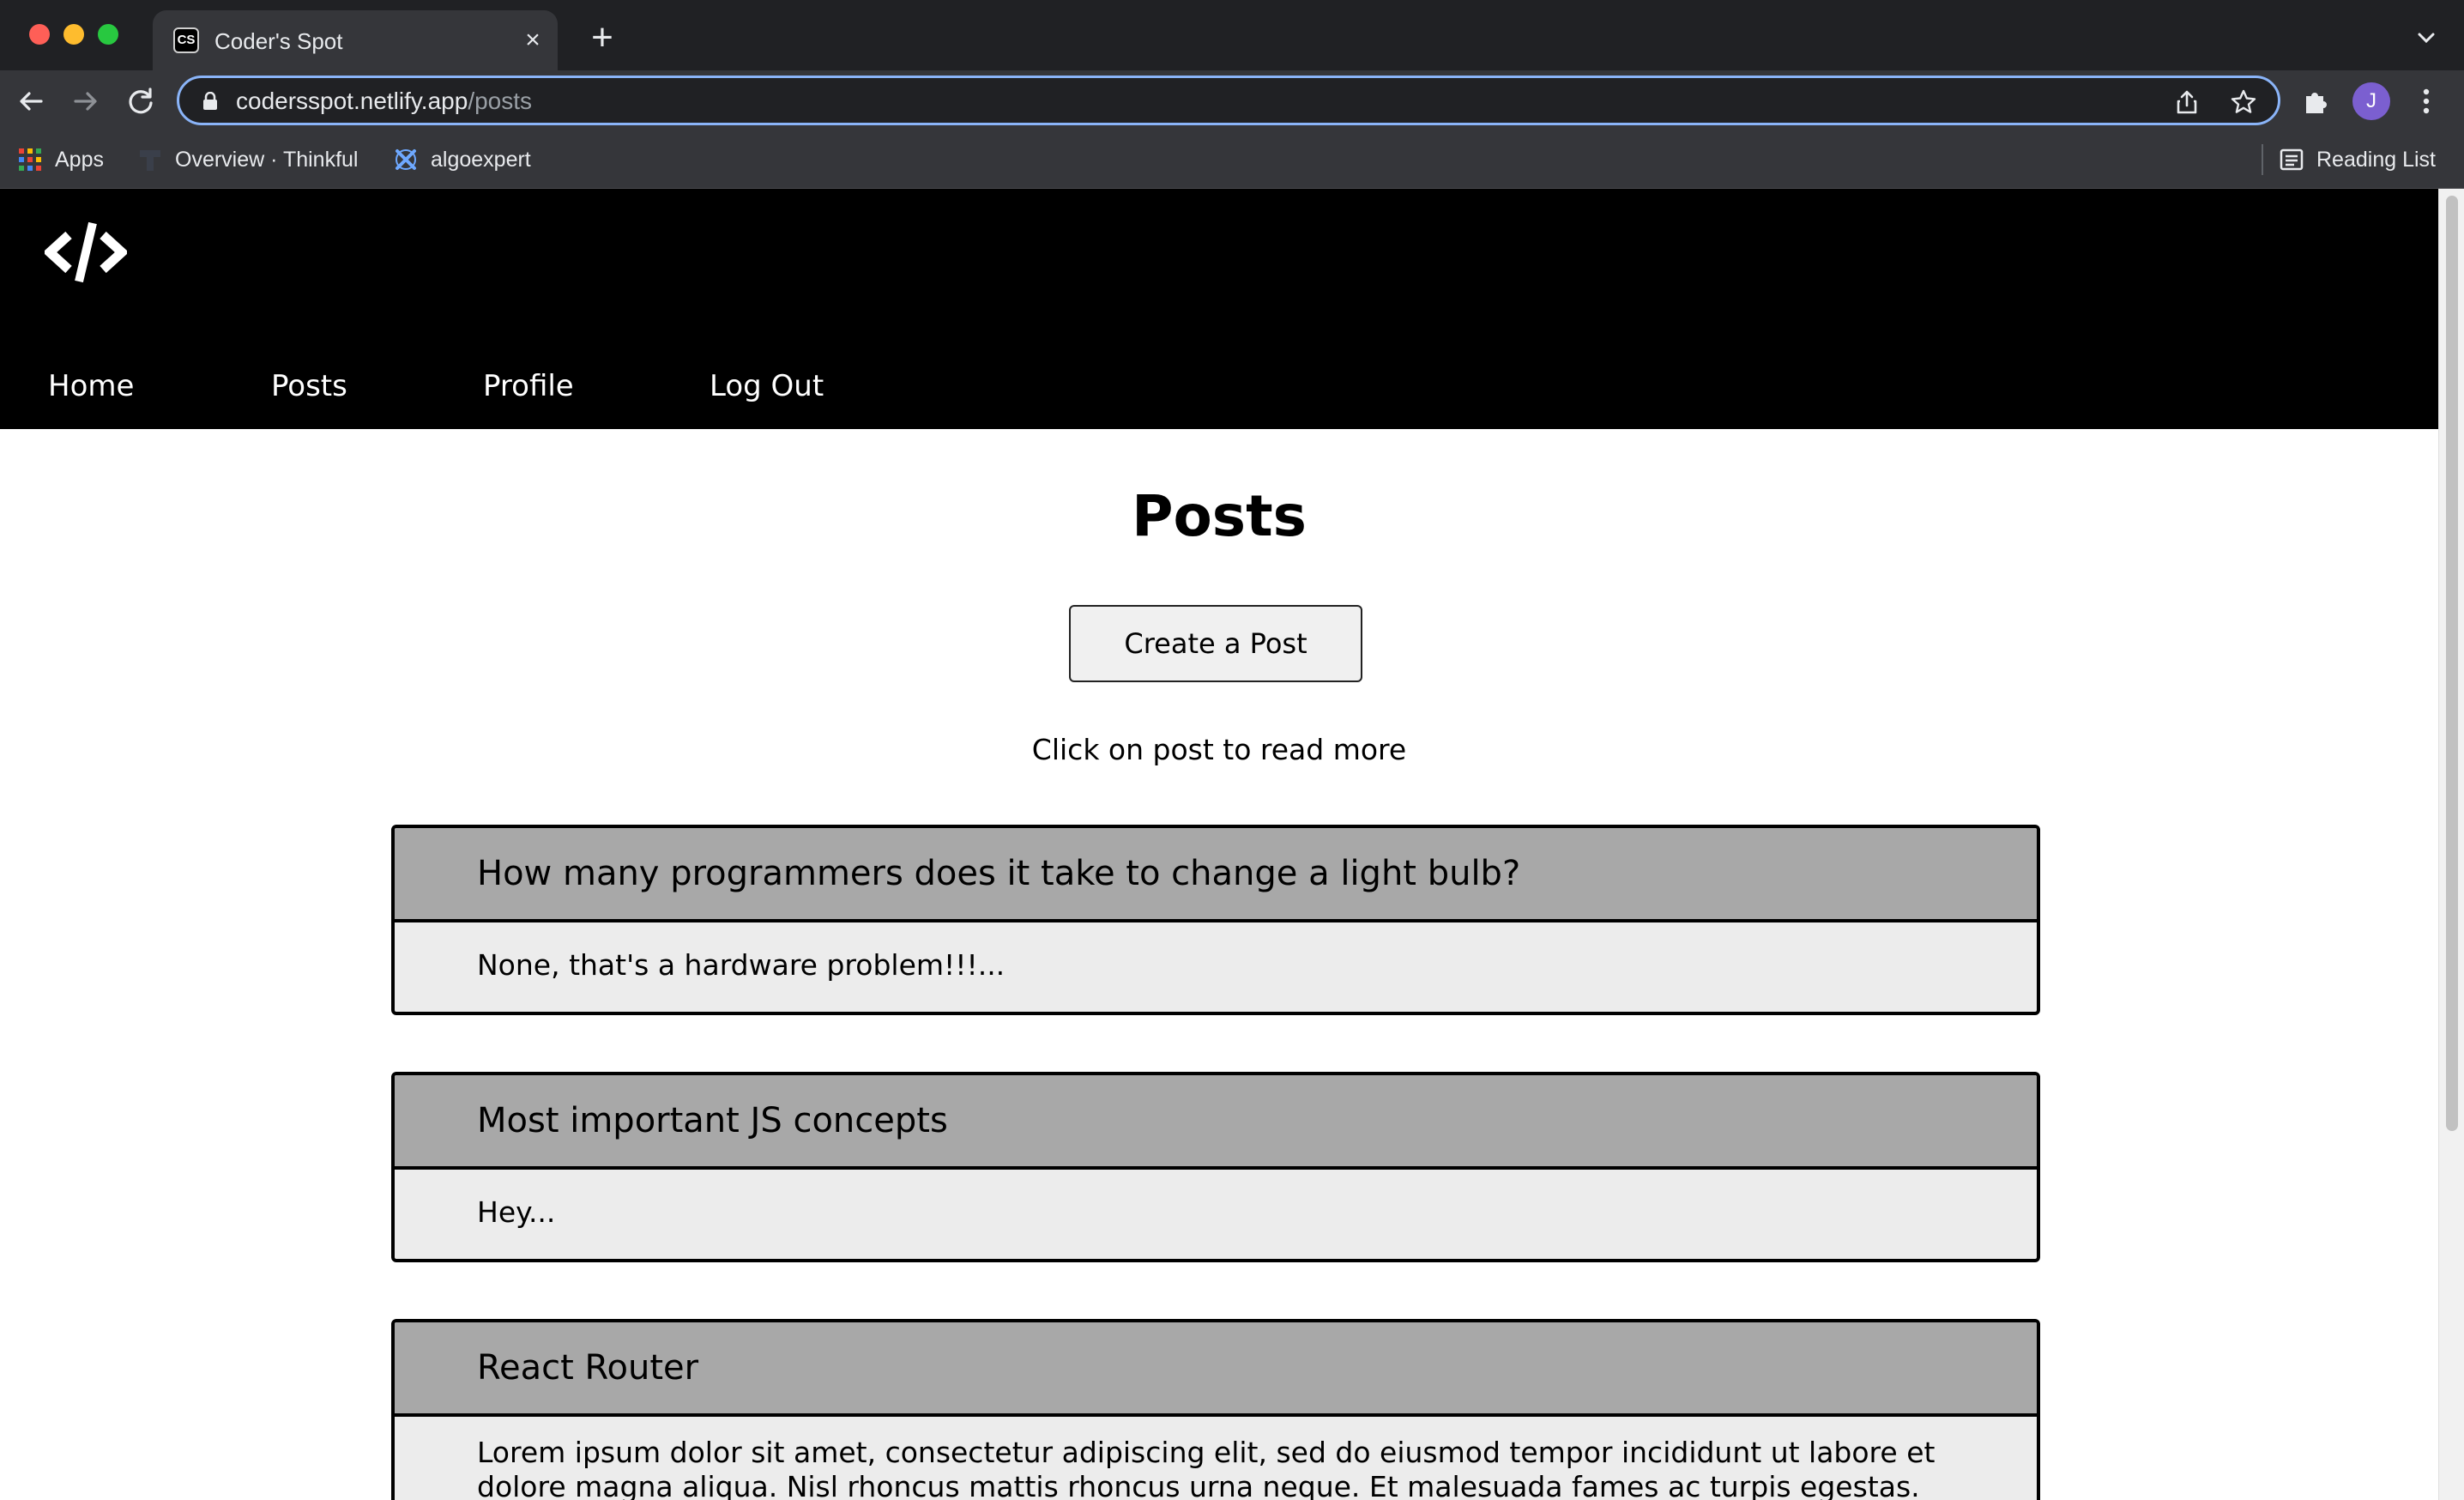 The image size is (2464, 1500). Describe the element at coordinates (278, 41) in the screenshot. I see `tab-title: Coder's Spot` at that location.